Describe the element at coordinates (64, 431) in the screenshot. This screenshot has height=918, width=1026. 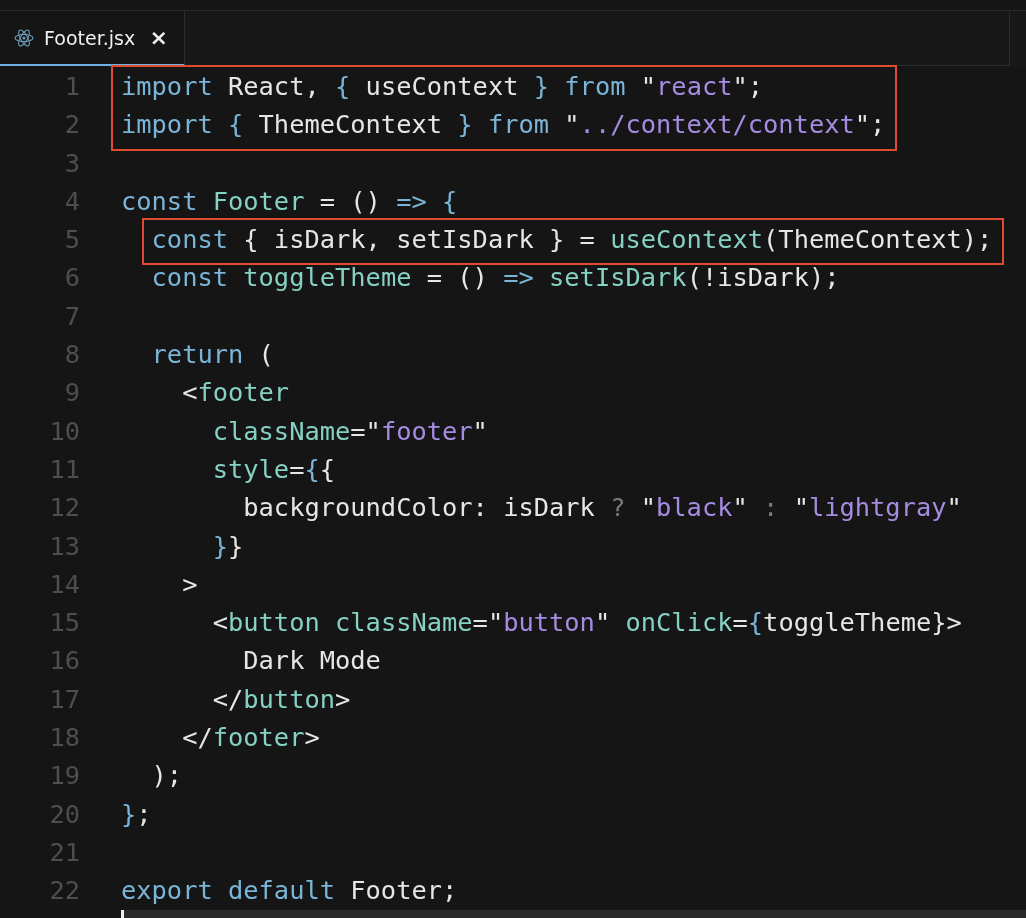
I see `line-number: 10` at that location.